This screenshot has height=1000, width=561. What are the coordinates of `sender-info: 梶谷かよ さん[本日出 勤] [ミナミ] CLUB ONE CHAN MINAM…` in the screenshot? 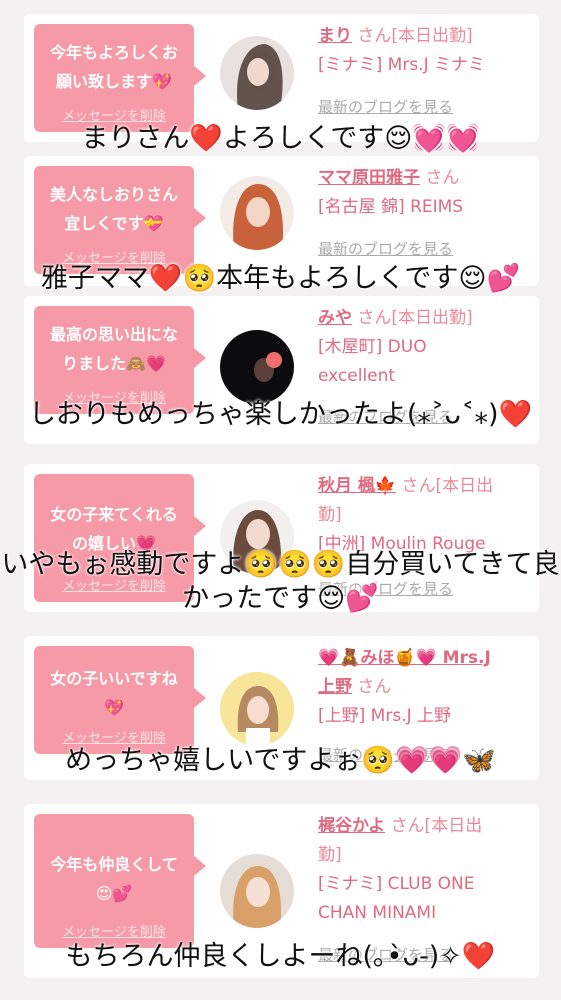 It's located at (425, 870).